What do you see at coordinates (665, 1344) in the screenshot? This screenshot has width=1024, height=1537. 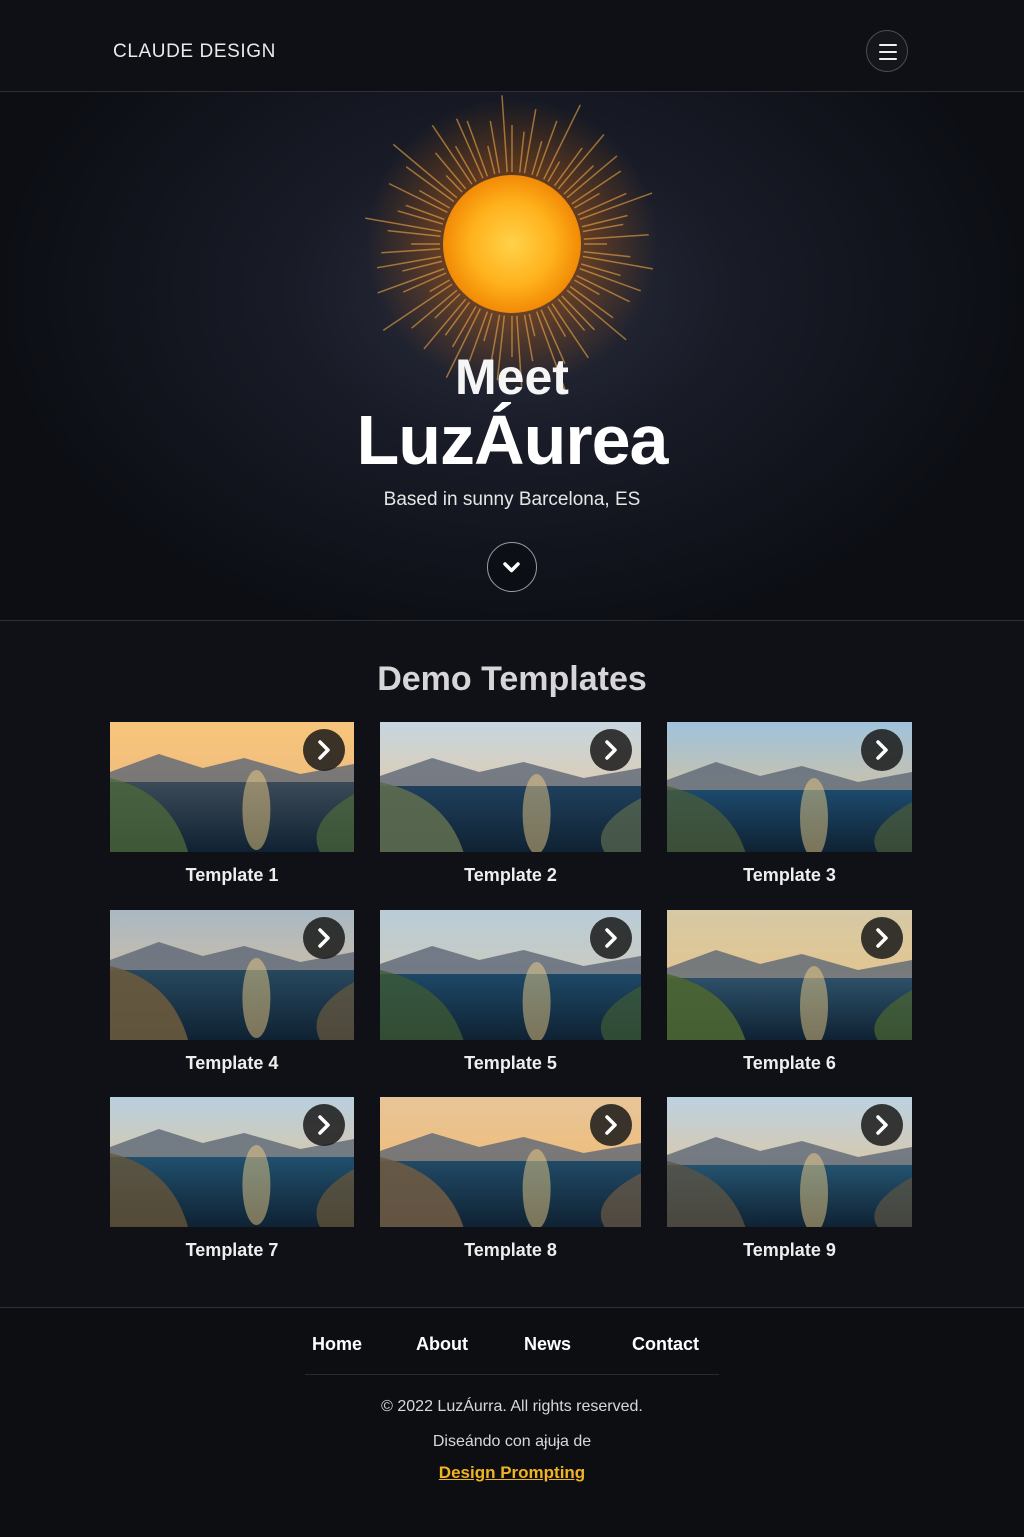 I see `footer-nav-contact: Contact` at bounding box center [665, 1344].